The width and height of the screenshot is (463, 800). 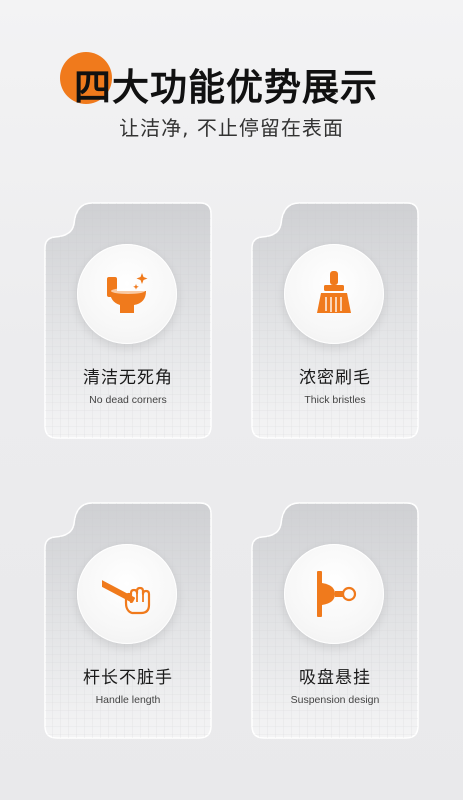 I want to click on toilet-icon, so click(x=127, y=293).